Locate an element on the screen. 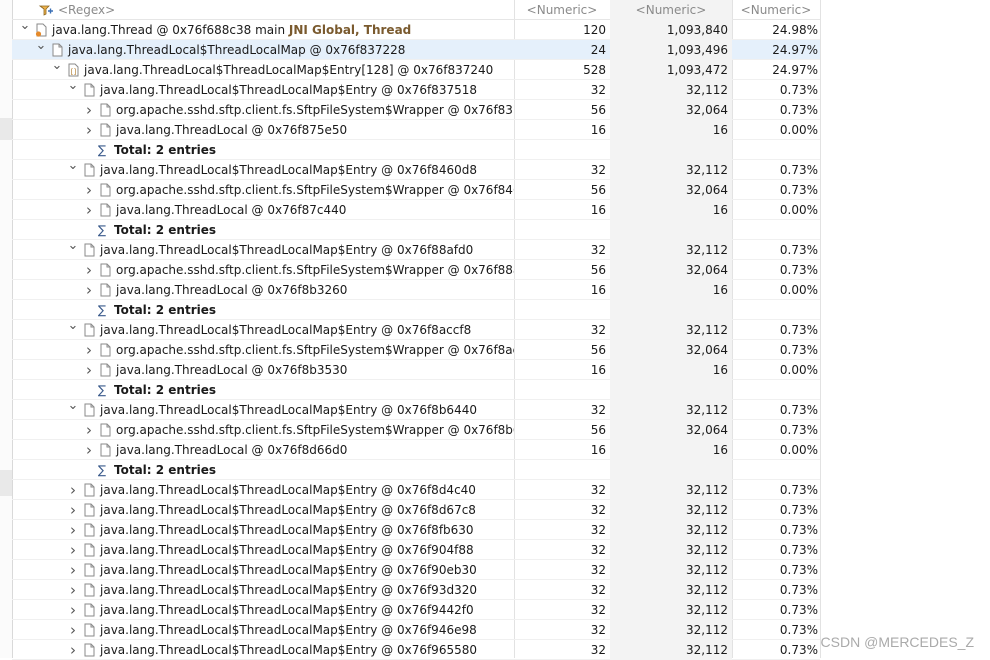 The width and height of the screenshot is (990, 660). retained-heap-filter: <Numeric> is located at coordinates (671, 10).